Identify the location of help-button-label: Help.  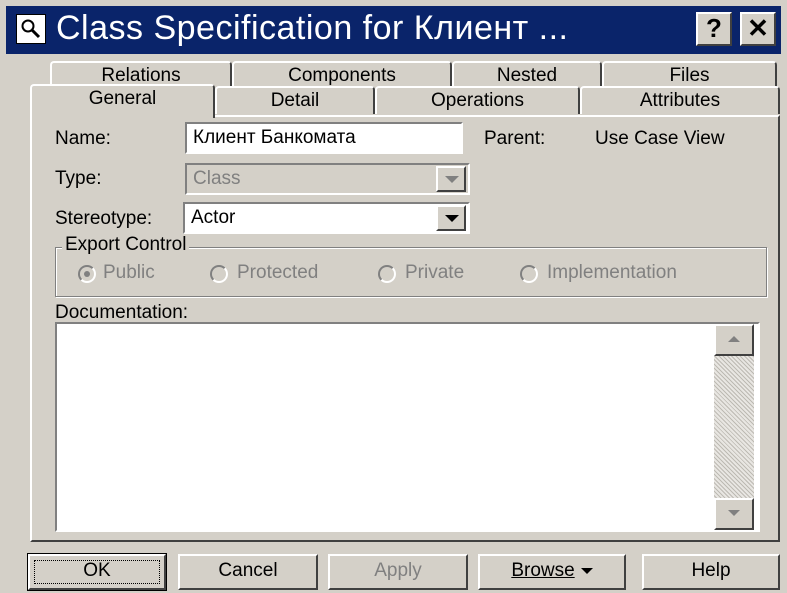
(711, 570).